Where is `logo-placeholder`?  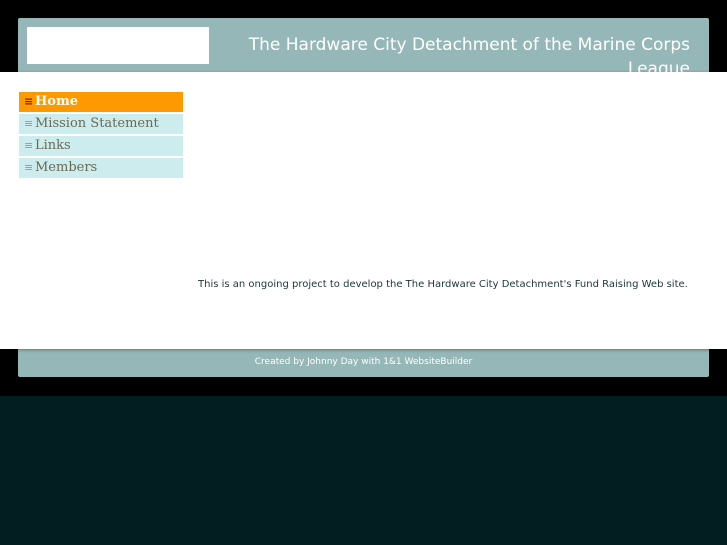
logo-placeholder is located at coordinates (118, 45).